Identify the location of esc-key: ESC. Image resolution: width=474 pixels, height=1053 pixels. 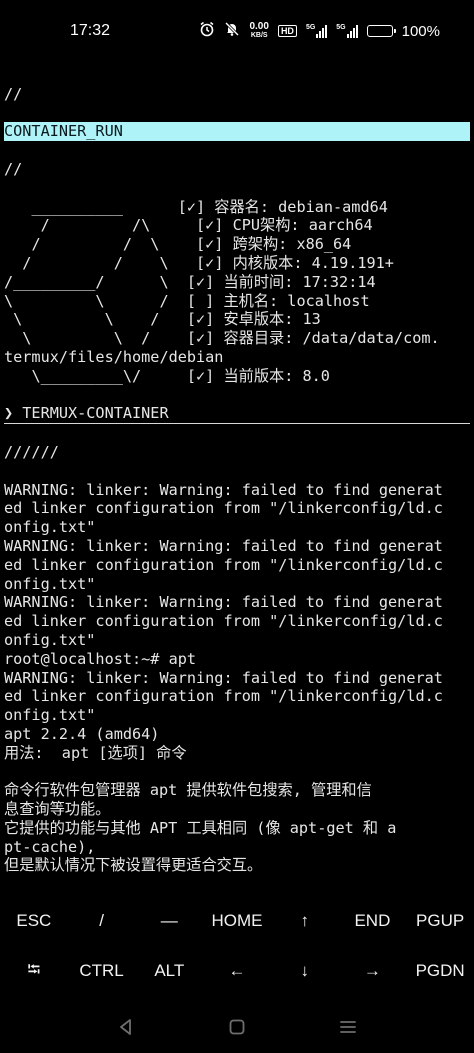
(34, 921).